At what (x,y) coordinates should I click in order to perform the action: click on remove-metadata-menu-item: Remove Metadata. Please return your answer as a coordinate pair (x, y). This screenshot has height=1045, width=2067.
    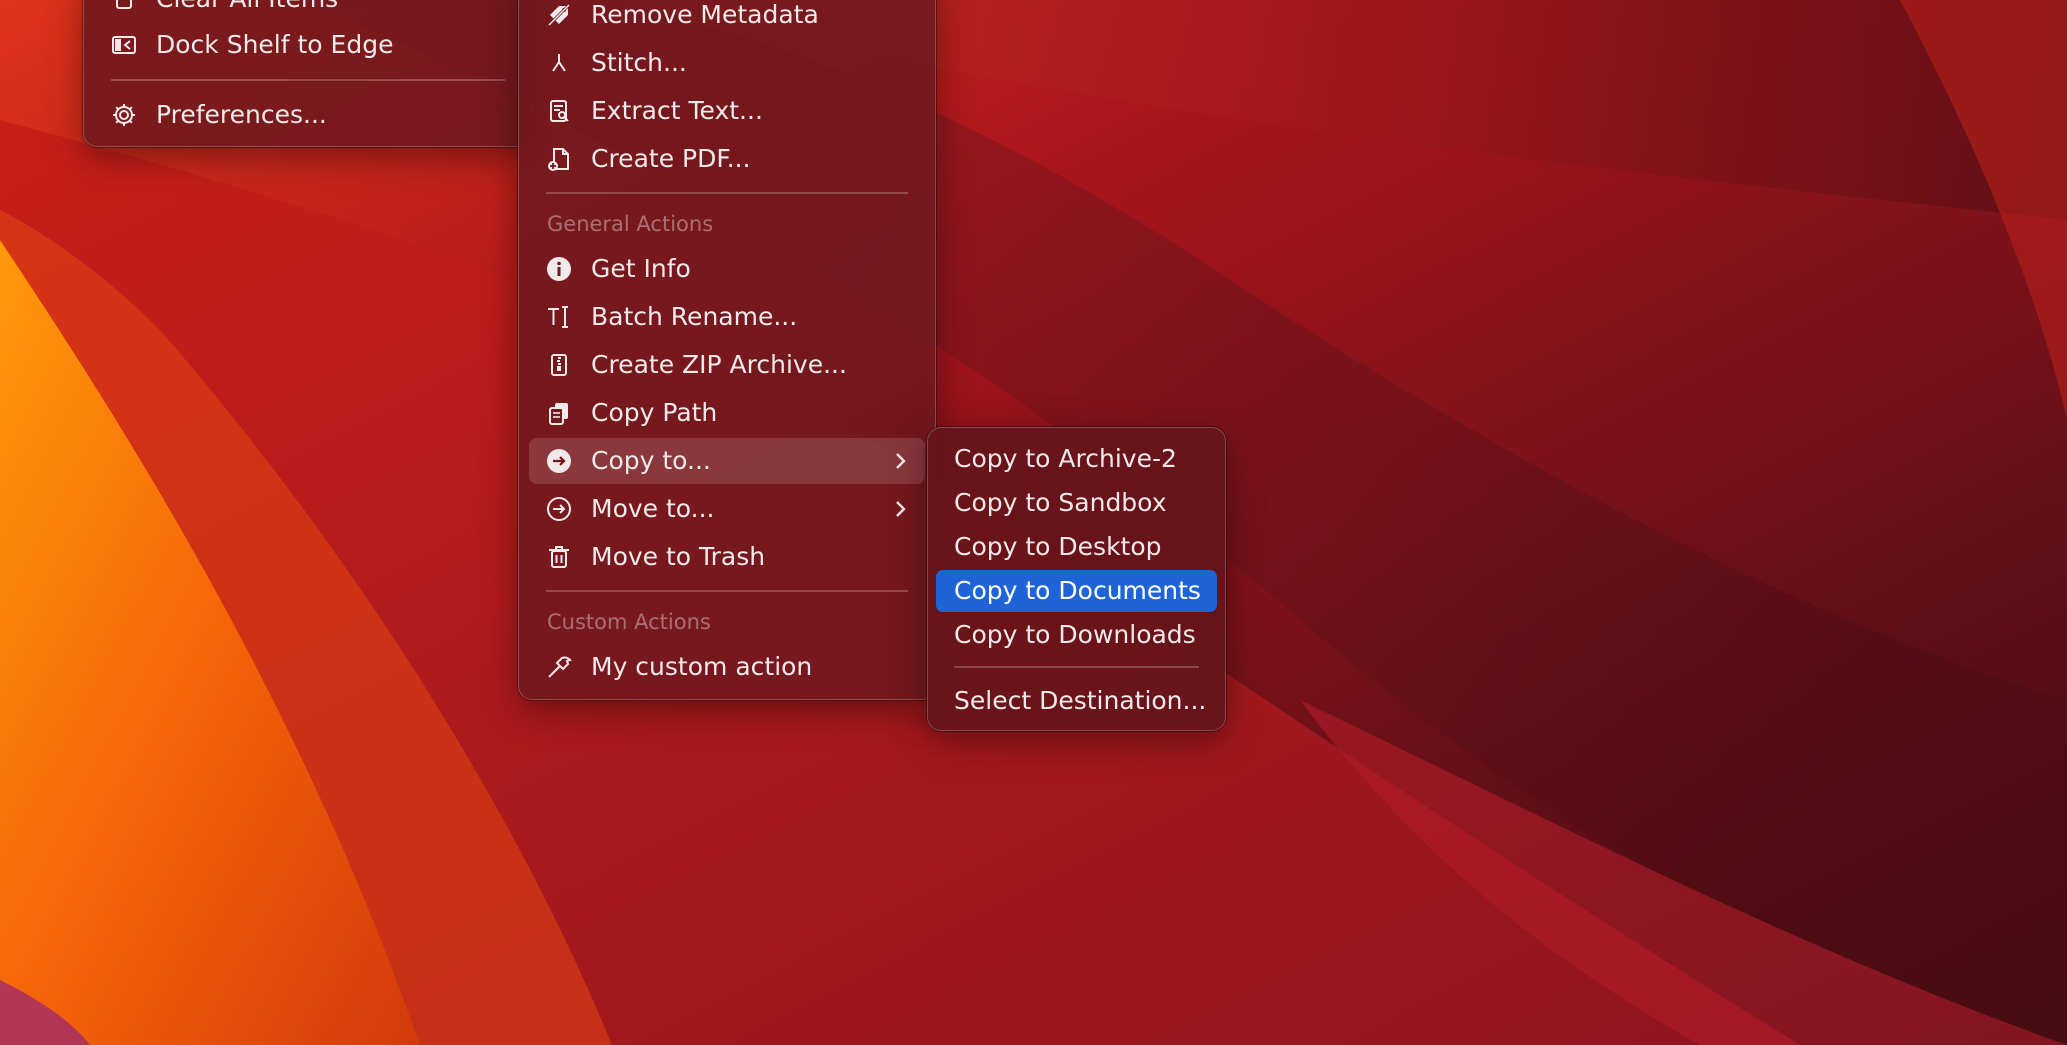
    Looking at the image, I should click on (727, 19).